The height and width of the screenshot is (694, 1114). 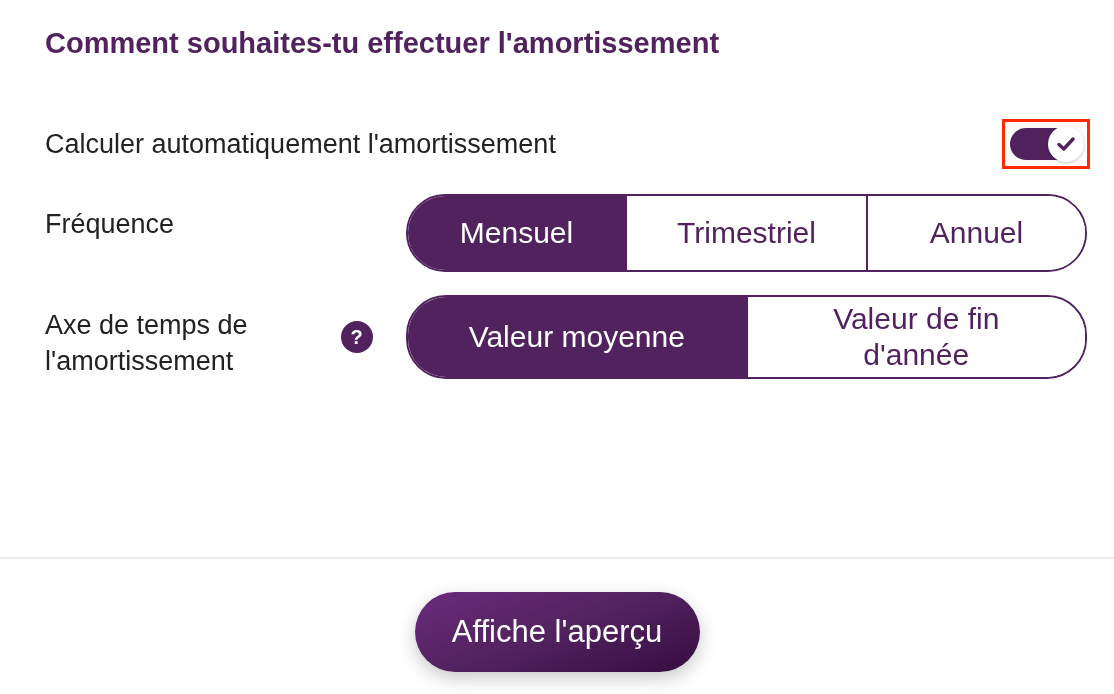 What do you see at coordinates (915, 337) in the screenshot?
I see `segment-option: Valeur de fin d'année` at bounding box center [915, 337].